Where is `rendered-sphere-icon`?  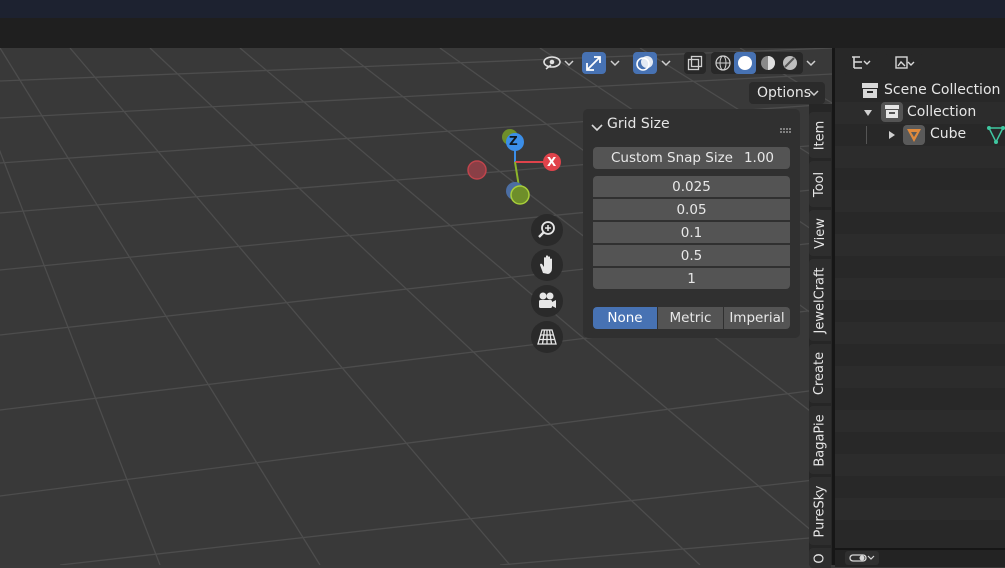 rendered-sphere-icon is located at coordinates (790, 63).